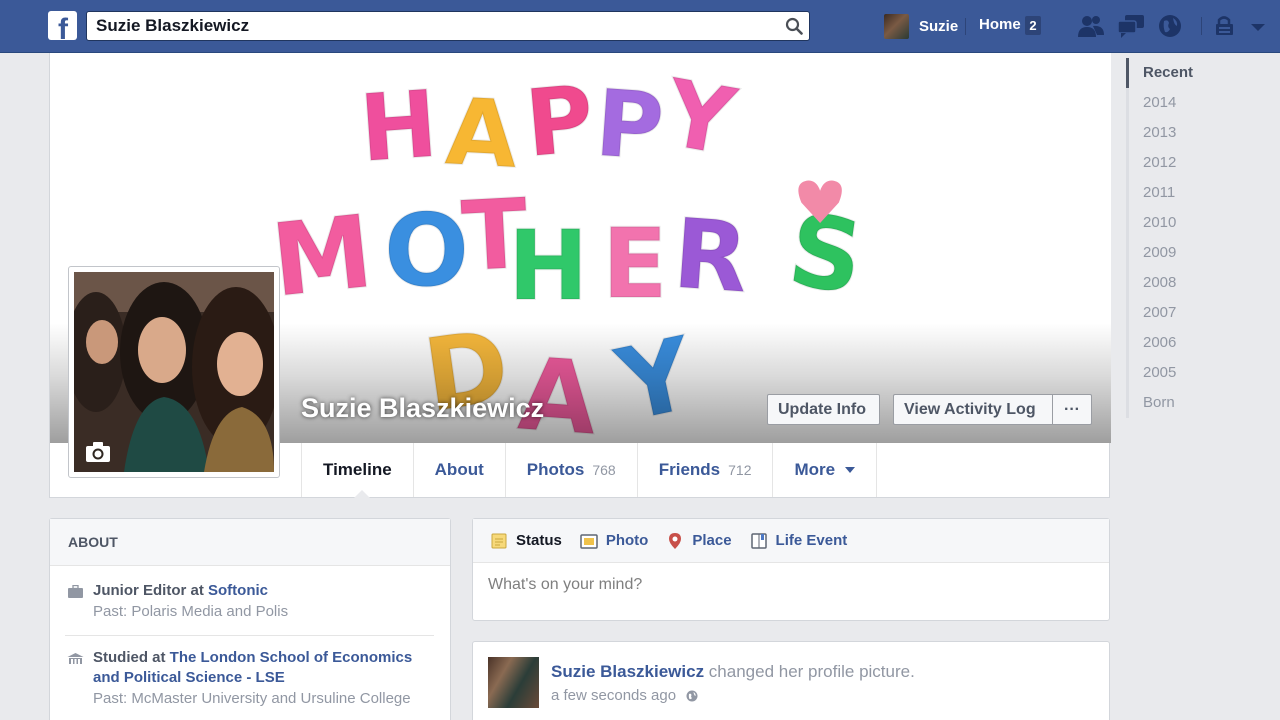 The height and width of the screenshot is (720, 1280). What do you see at coordinates (635, 264) in the screenshot?
I see `cover-letter: E` at bounding box center [635, 264].